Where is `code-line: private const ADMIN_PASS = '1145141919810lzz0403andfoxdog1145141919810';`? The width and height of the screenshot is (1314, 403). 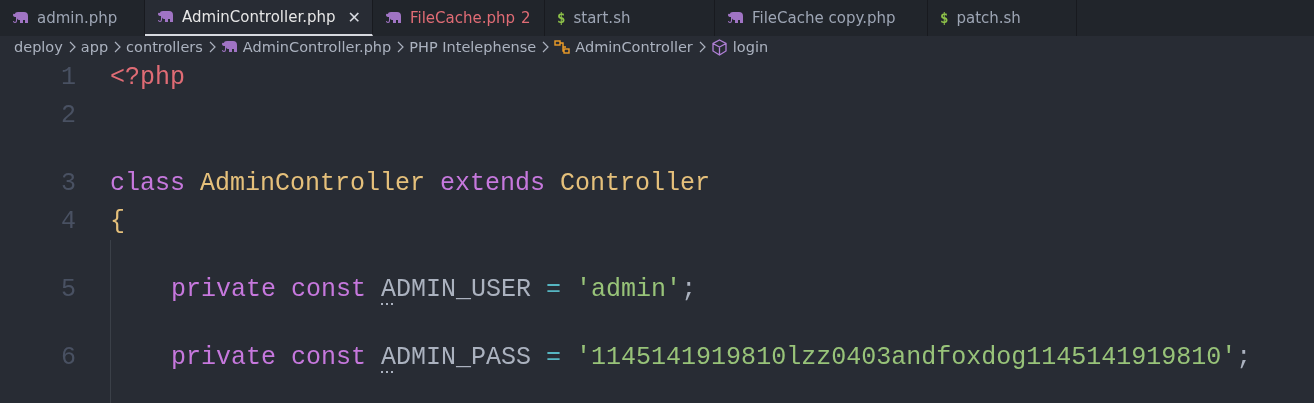 code-line: private const ADMIN_PASS = '1145141919810lzz0403andfoxdog1145141919810'; is located at coordinates (711, 357).